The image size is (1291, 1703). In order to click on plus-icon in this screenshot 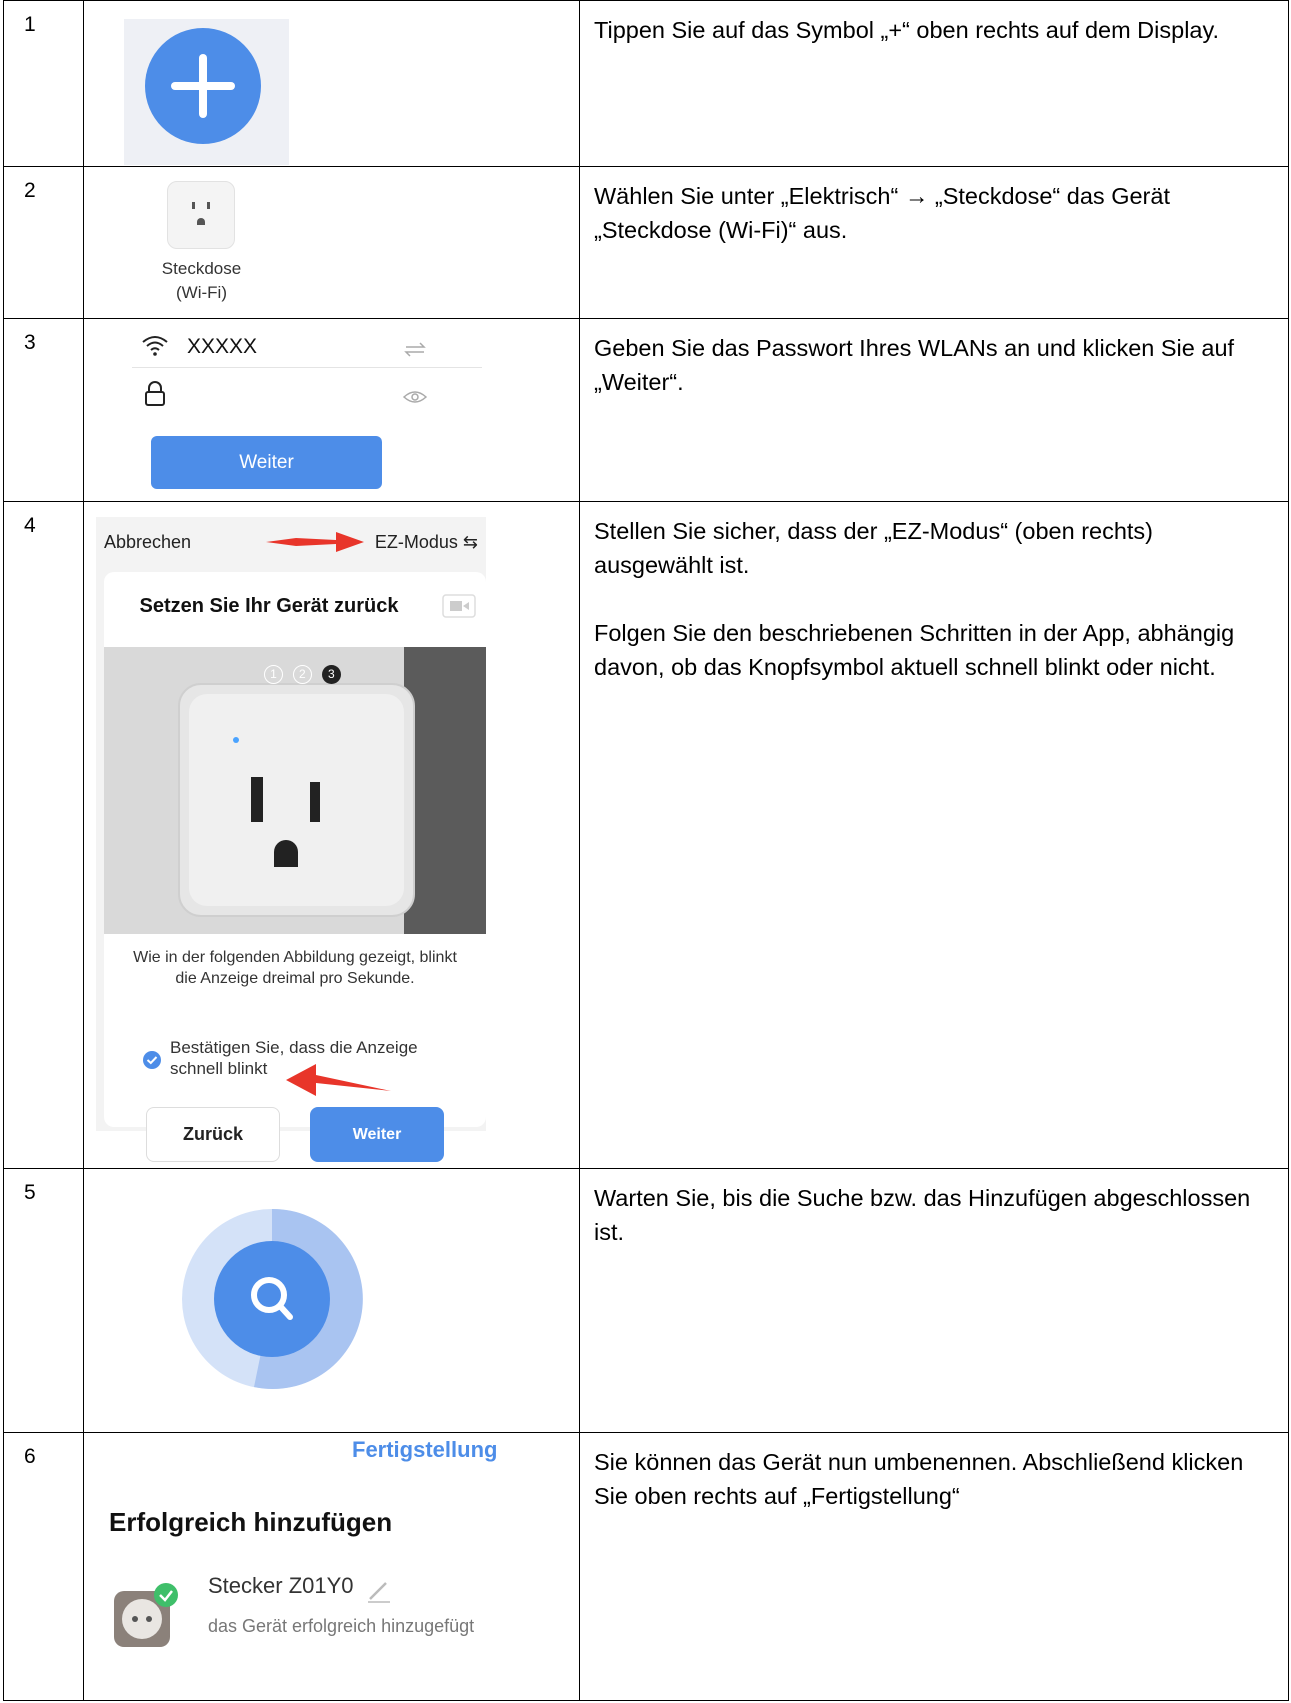, I will do `click(203, 86)`.